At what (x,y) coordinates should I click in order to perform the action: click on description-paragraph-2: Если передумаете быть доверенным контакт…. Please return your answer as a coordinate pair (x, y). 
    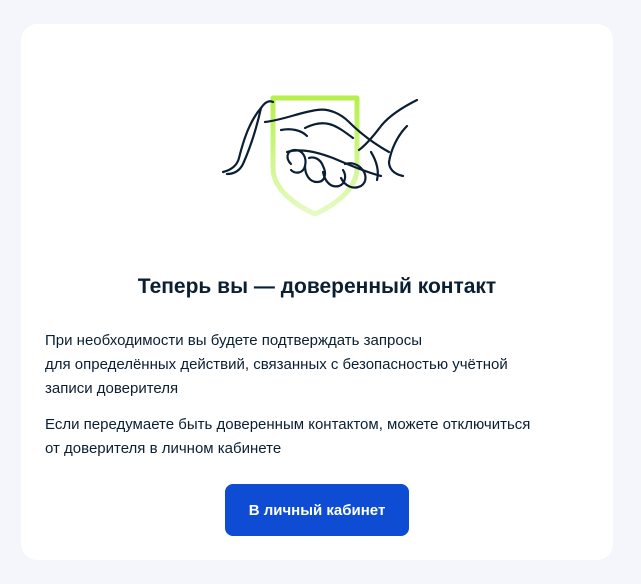
    Looking at the image, I should click on (317, 437).